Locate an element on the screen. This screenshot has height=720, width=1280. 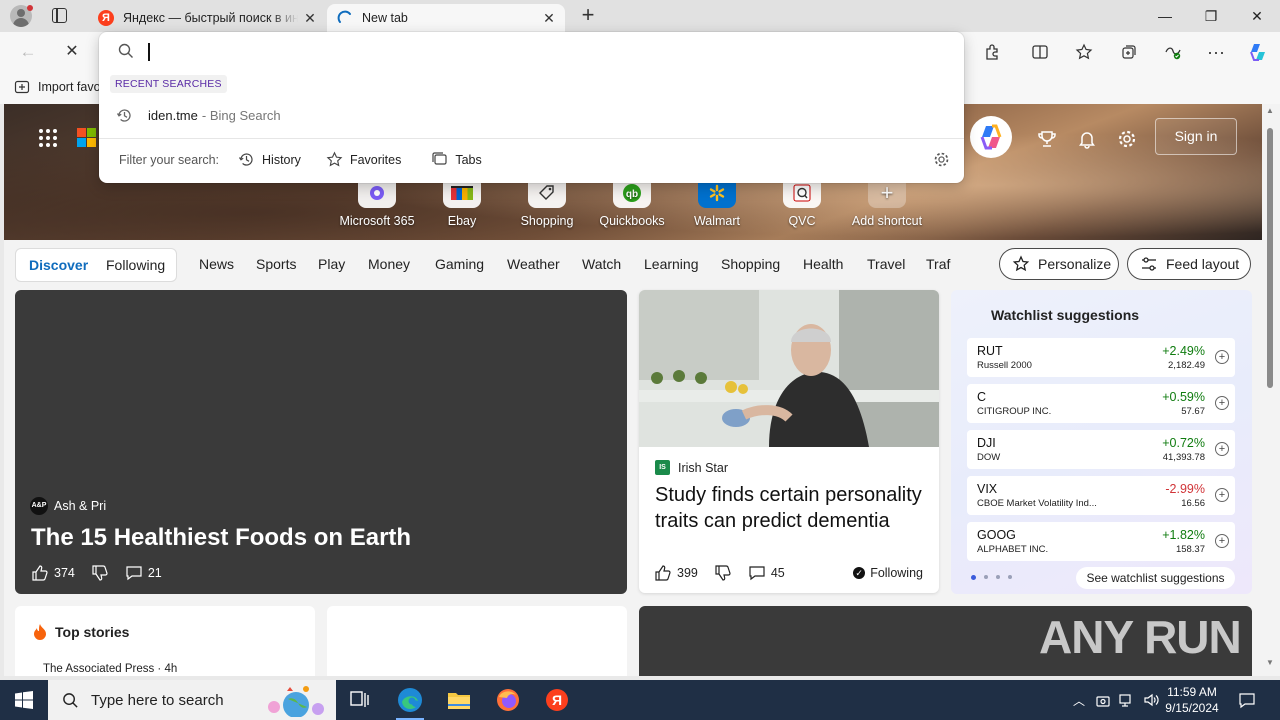
like-button: 399 is located at coordinates (676, 573).